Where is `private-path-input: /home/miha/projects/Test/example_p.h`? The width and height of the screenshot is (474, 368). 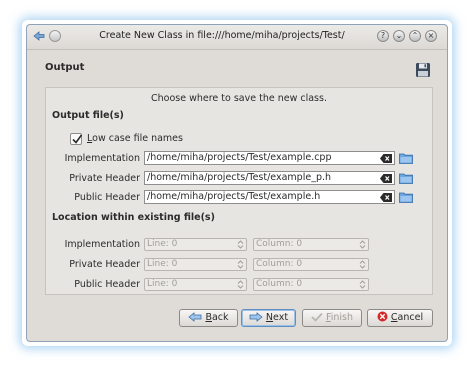
private-path-input: /home/miha/projects/Test/example_p.h is located at coordinates (269, 178).